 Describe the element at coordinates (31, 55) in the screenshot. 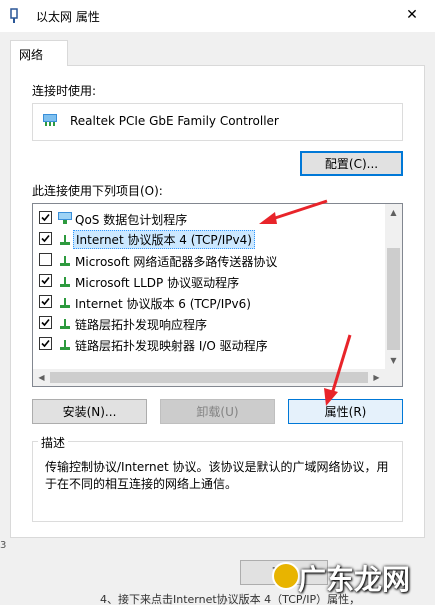

I see `tab-label: 网络` at that location.